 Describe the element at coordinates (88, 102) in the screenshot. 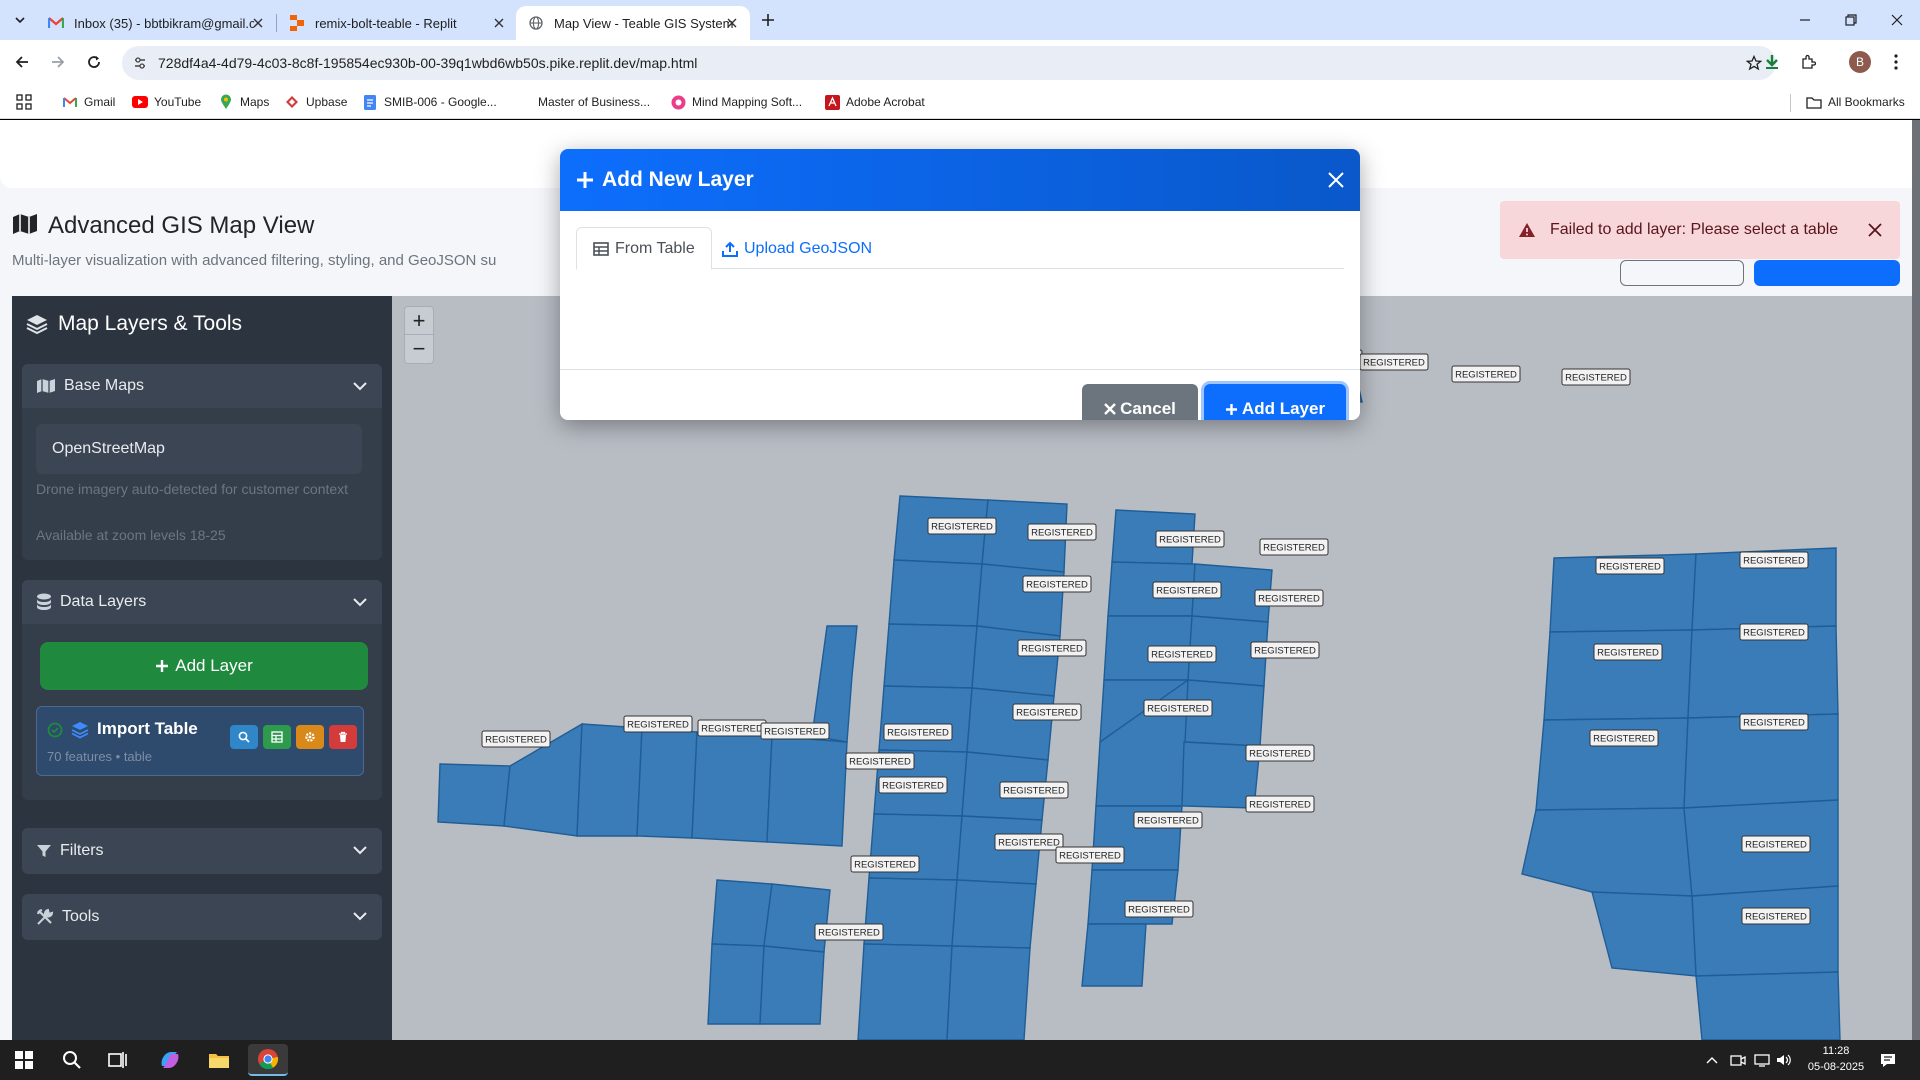

I see `bookmark-gmail: Gmail` at that location.